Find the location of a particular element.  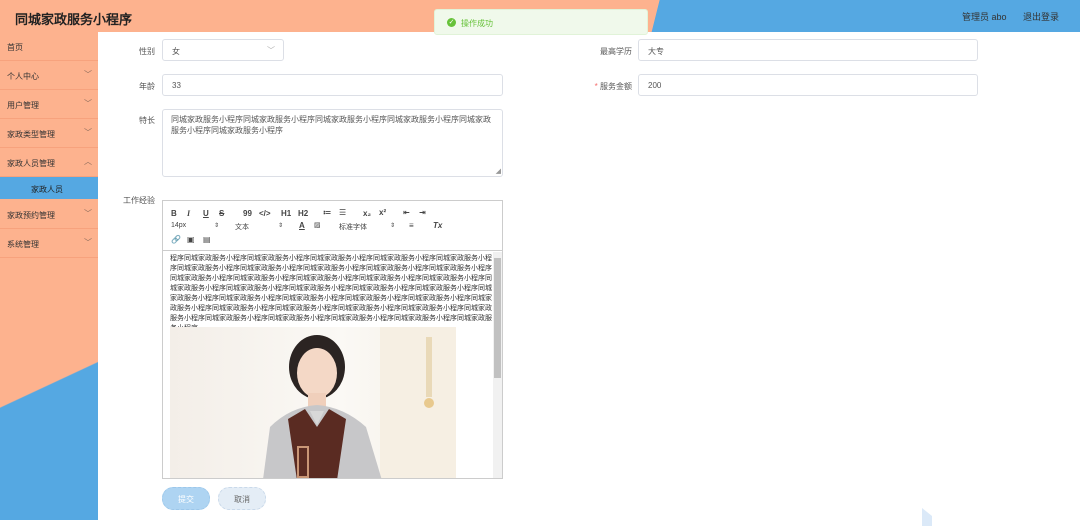

specialty-label: 特长 is located at coordinates (147, 120).